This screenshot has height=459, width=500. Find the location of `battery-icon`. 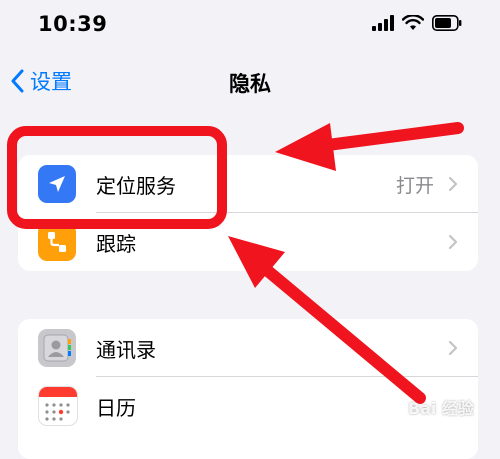

battery-icon is located at coordinates (447, 23).